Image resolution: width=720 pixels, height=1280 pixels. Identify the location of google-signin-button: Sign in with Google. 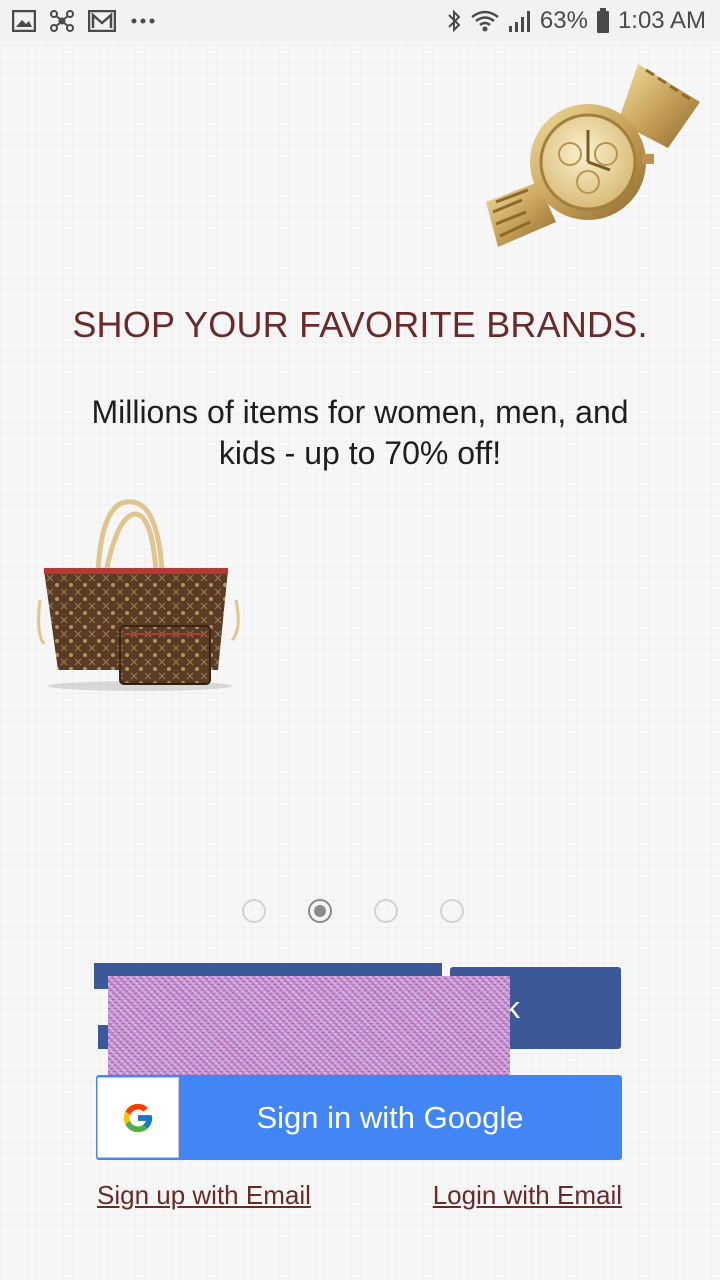
(359, 1117).